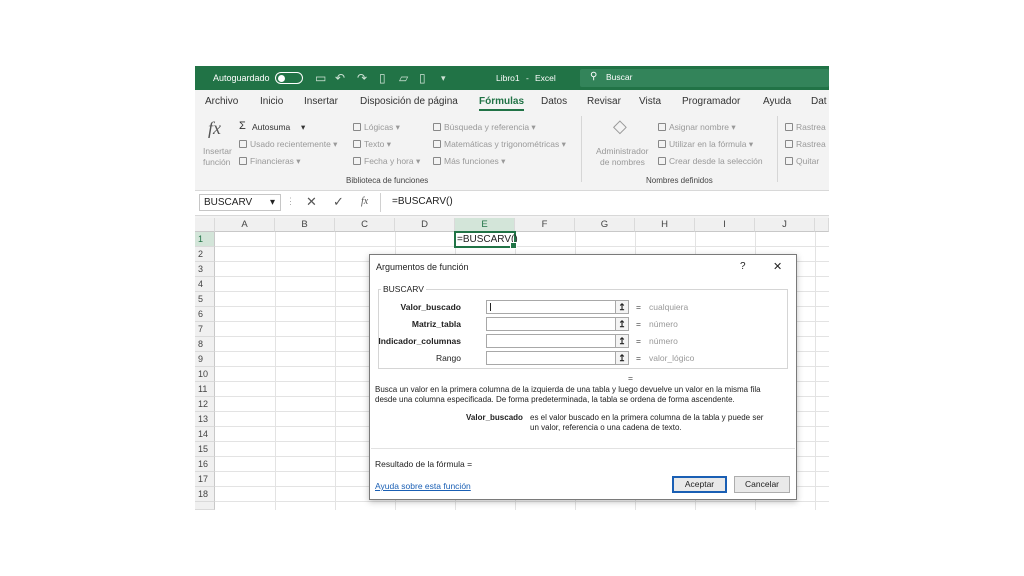  What do you see at coordinates (425, 225) in the screenshot?
I see `column-header: D` at bounding box center [425, 225].